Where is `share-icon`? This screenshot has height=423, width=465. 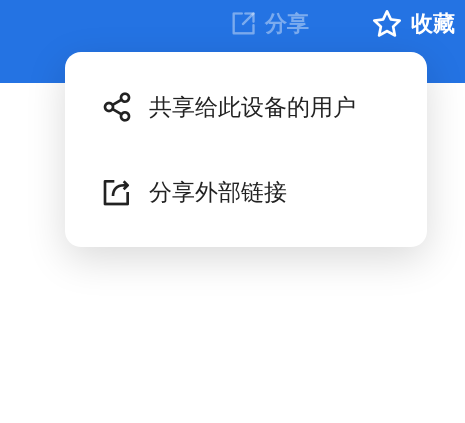
share-icon is located at coordinates (117, 107).